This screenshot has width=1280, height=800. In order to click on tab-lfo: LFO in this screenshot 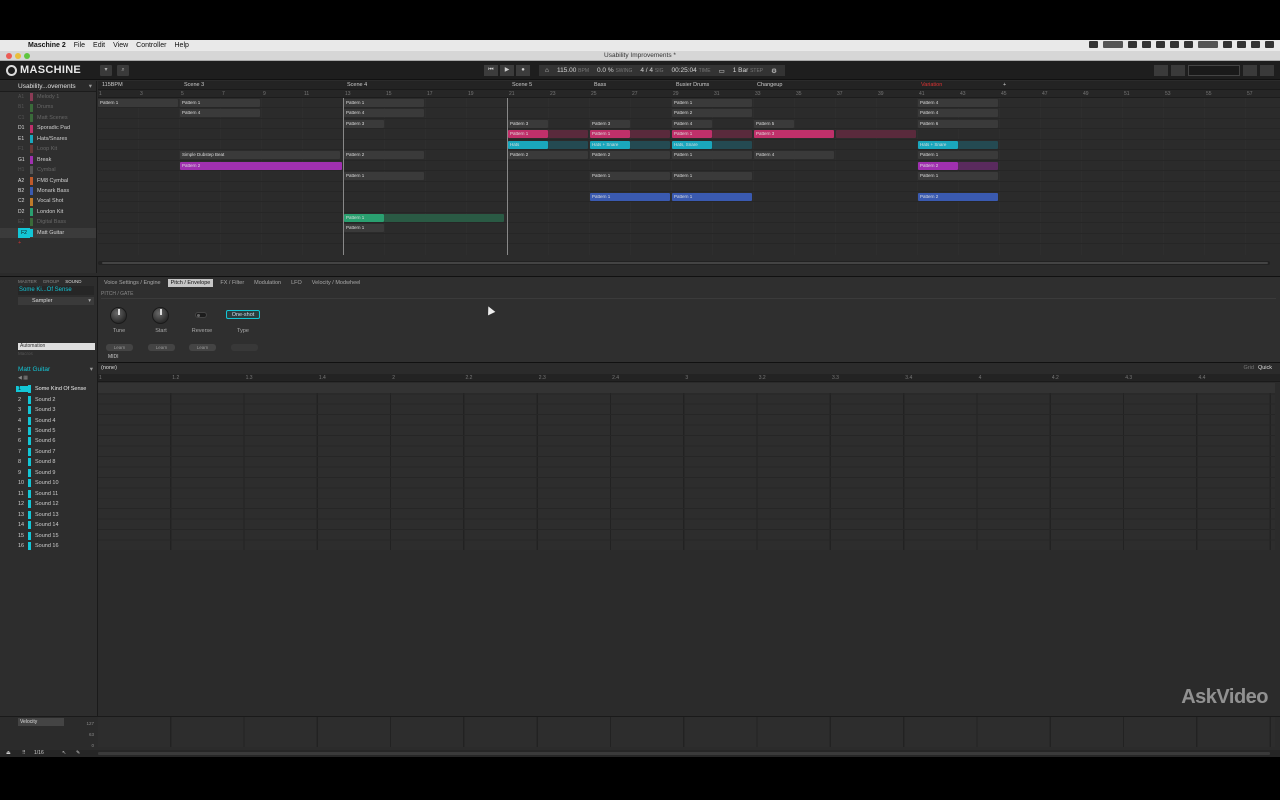, I will do `click(296, 283)`.